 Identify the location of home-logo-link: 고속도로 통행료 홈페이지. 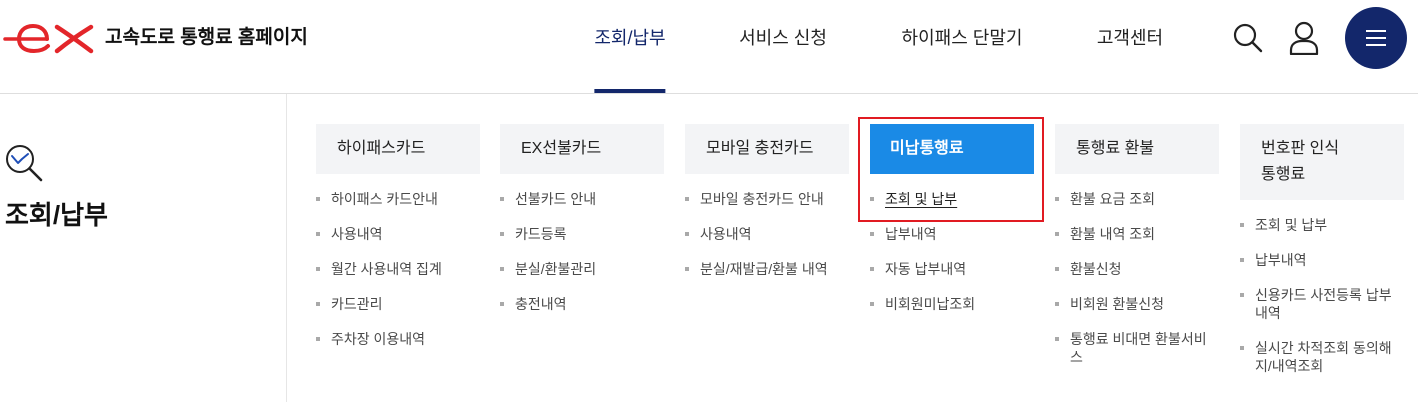
(165, 38).